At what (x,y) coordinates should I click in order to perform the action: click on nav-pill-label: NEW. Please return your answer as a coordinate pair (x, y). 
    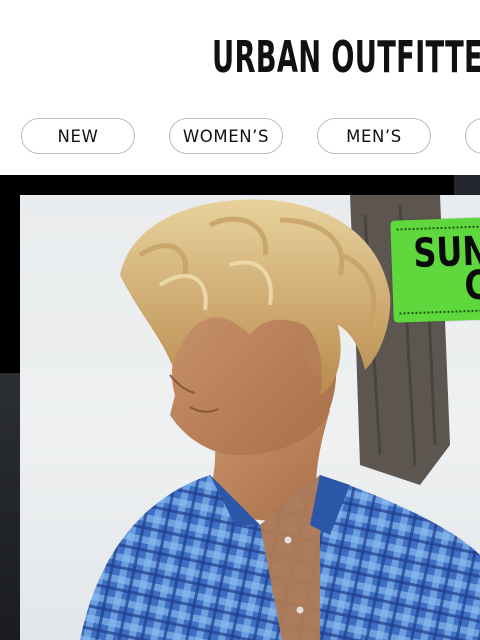
    Looking at the image, I should click on (78, 136).